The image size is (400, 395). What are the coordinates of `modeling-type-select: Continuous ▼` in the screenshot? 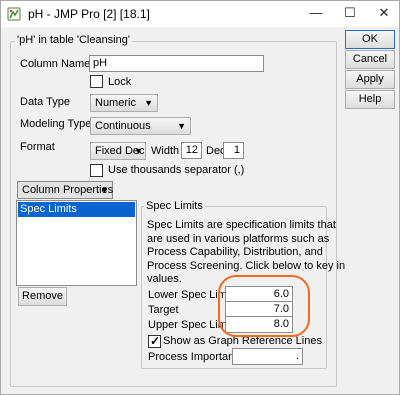 It's located at (140, 126).